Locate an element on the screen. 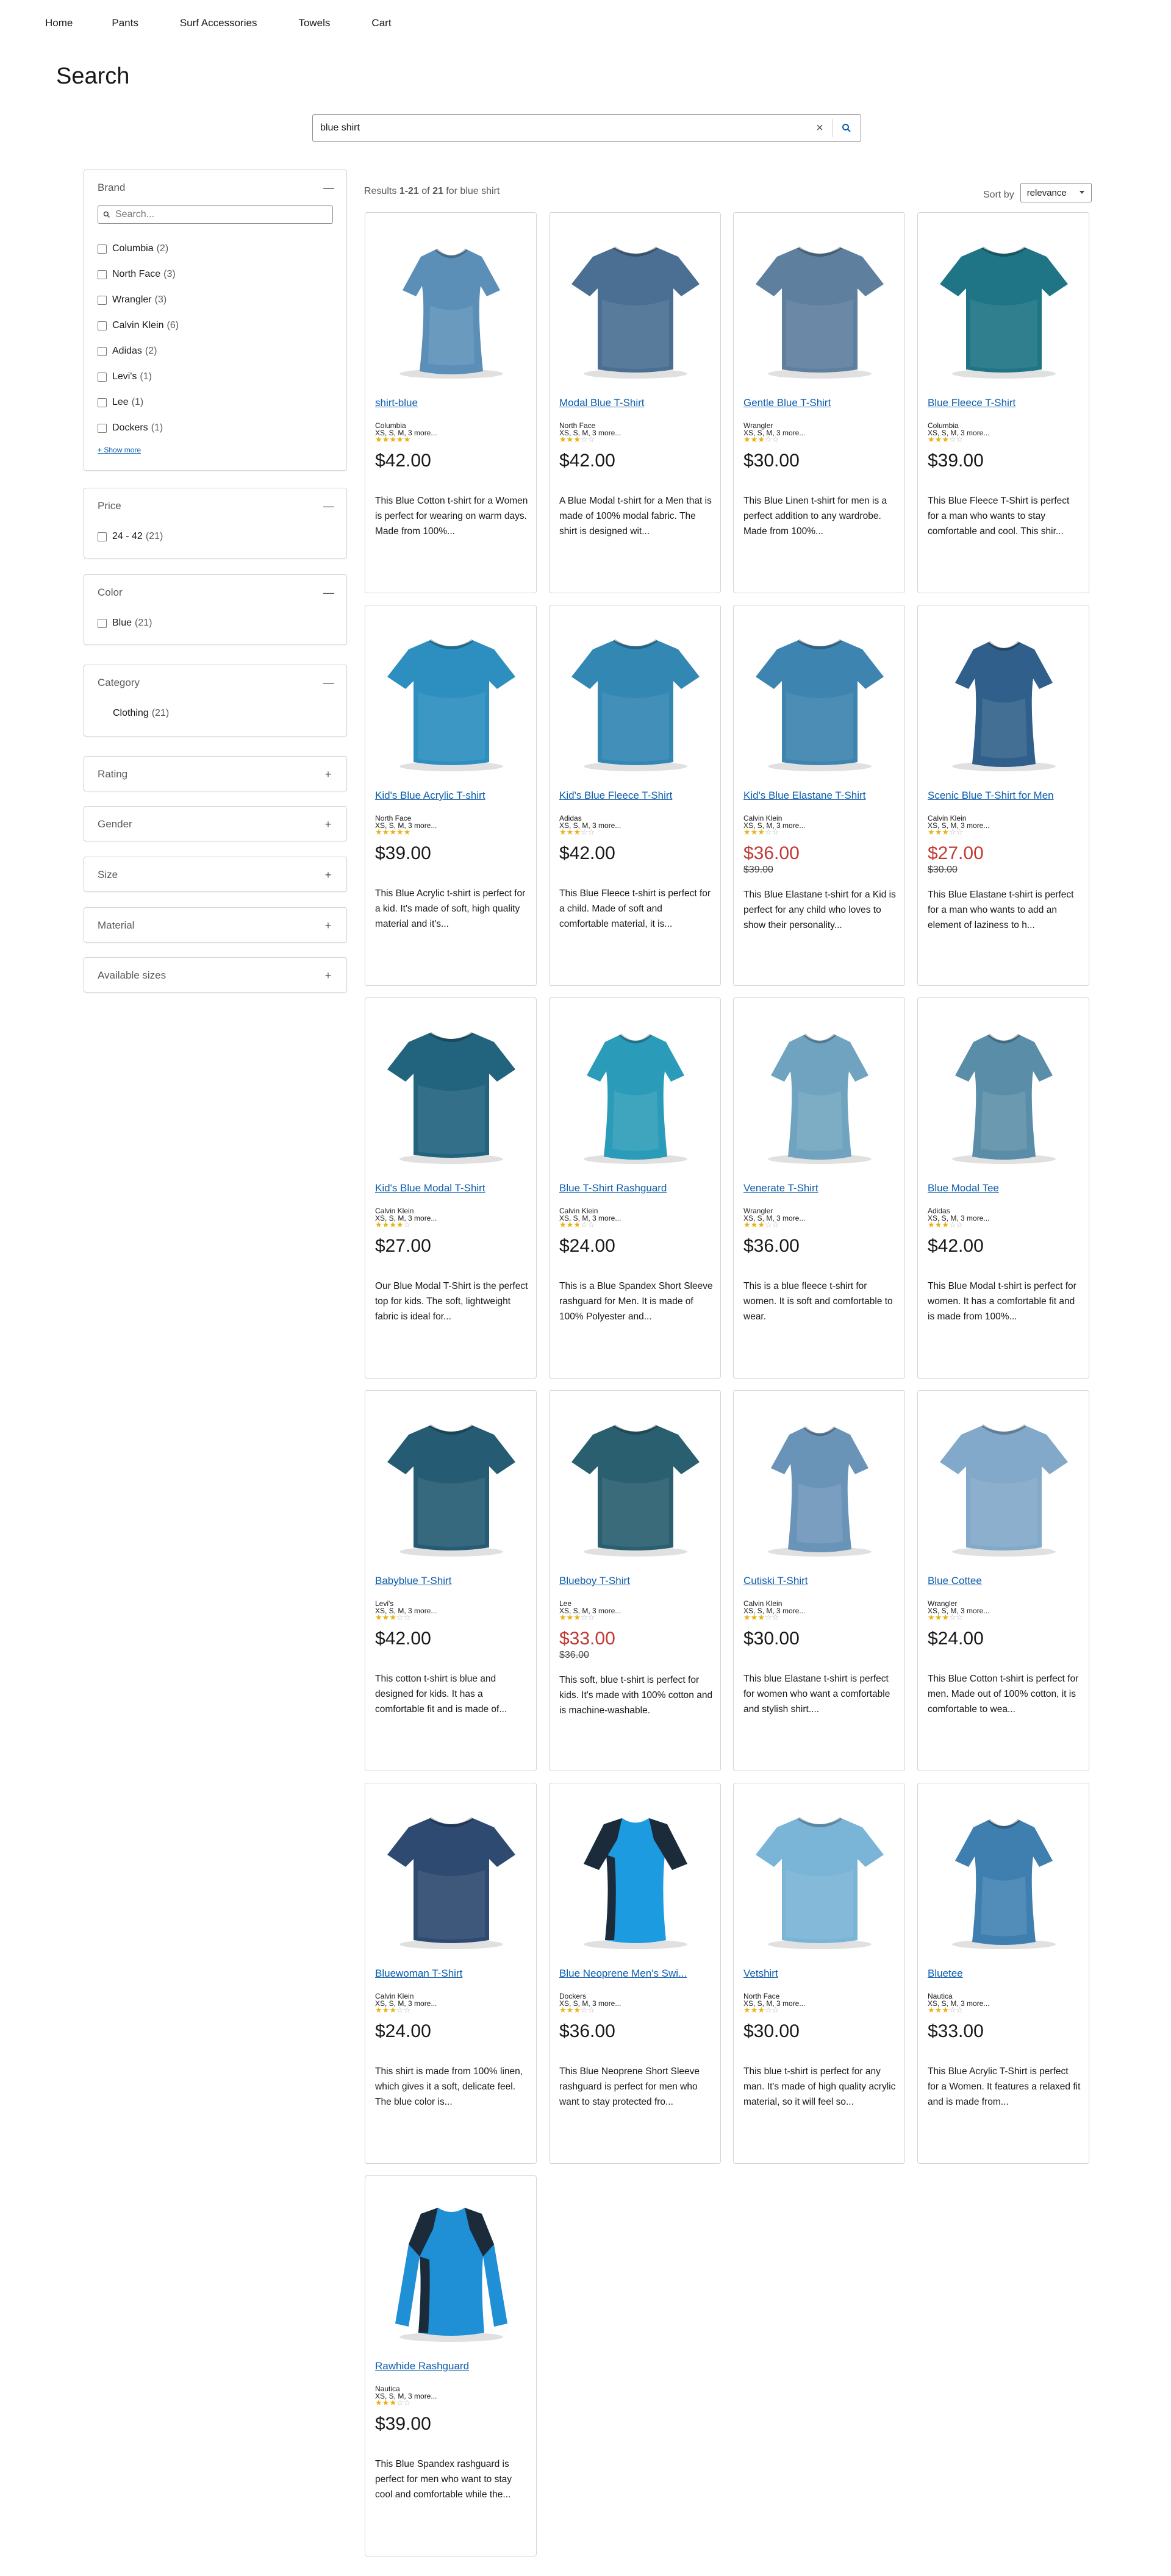 This screenshot has width=1171, height=2576. facet-available-sizes: Available sizes + is located at coordinates (215, 975).